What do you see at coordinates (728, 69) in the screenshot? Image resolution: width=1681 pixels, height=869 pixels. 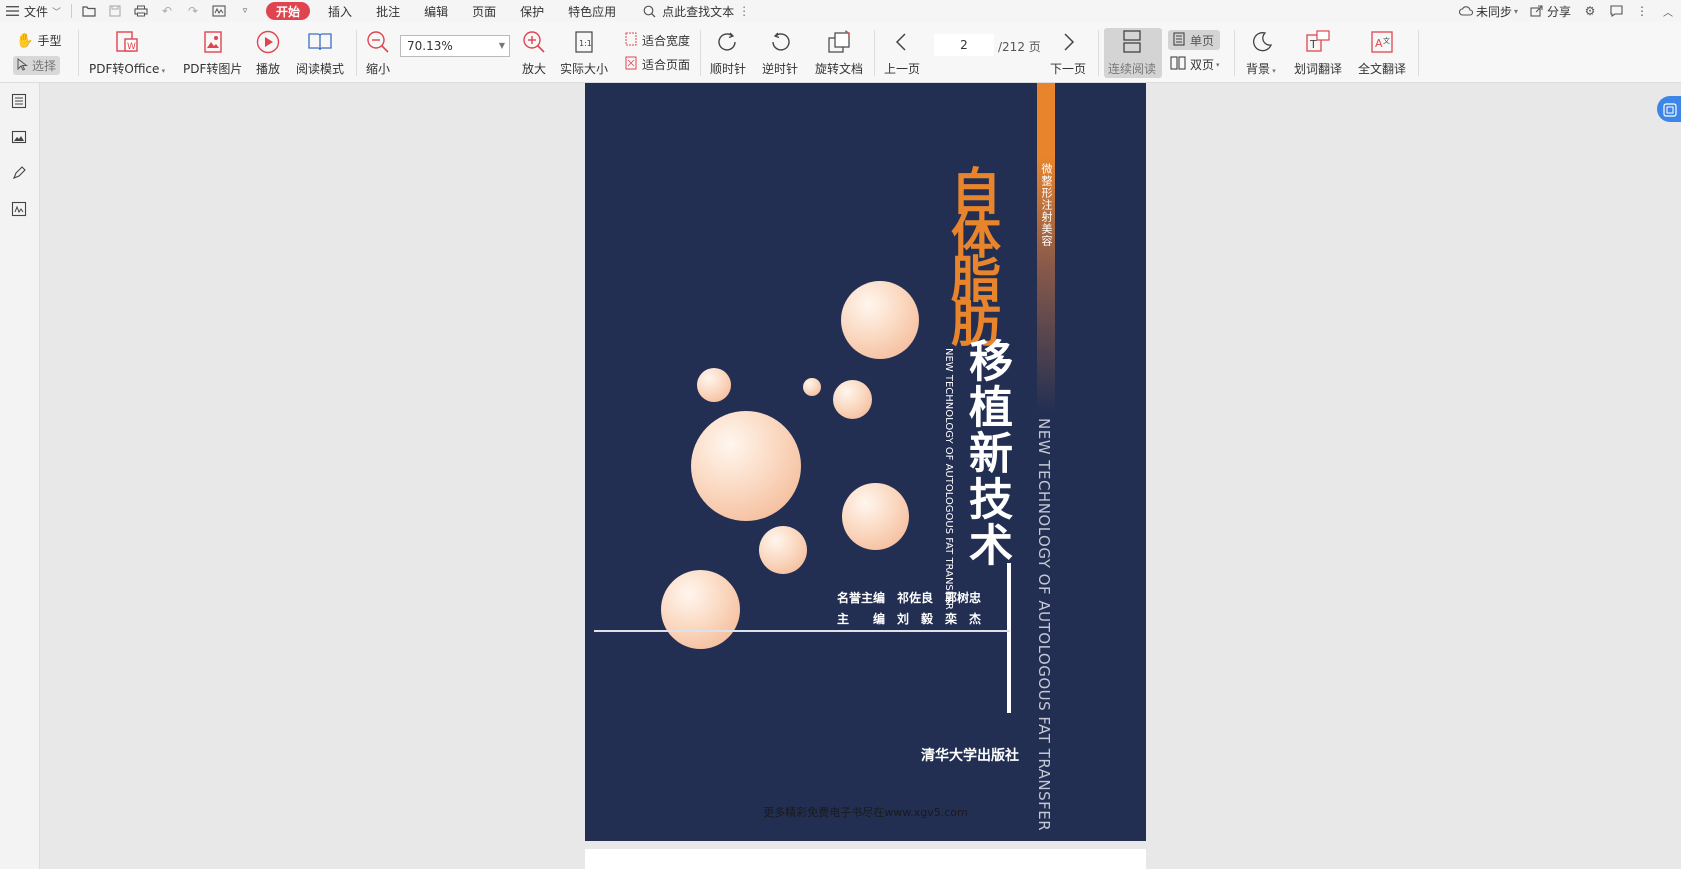 I see `rotate-clockwise-label: 顺时针` at bounding box center [728, 69].